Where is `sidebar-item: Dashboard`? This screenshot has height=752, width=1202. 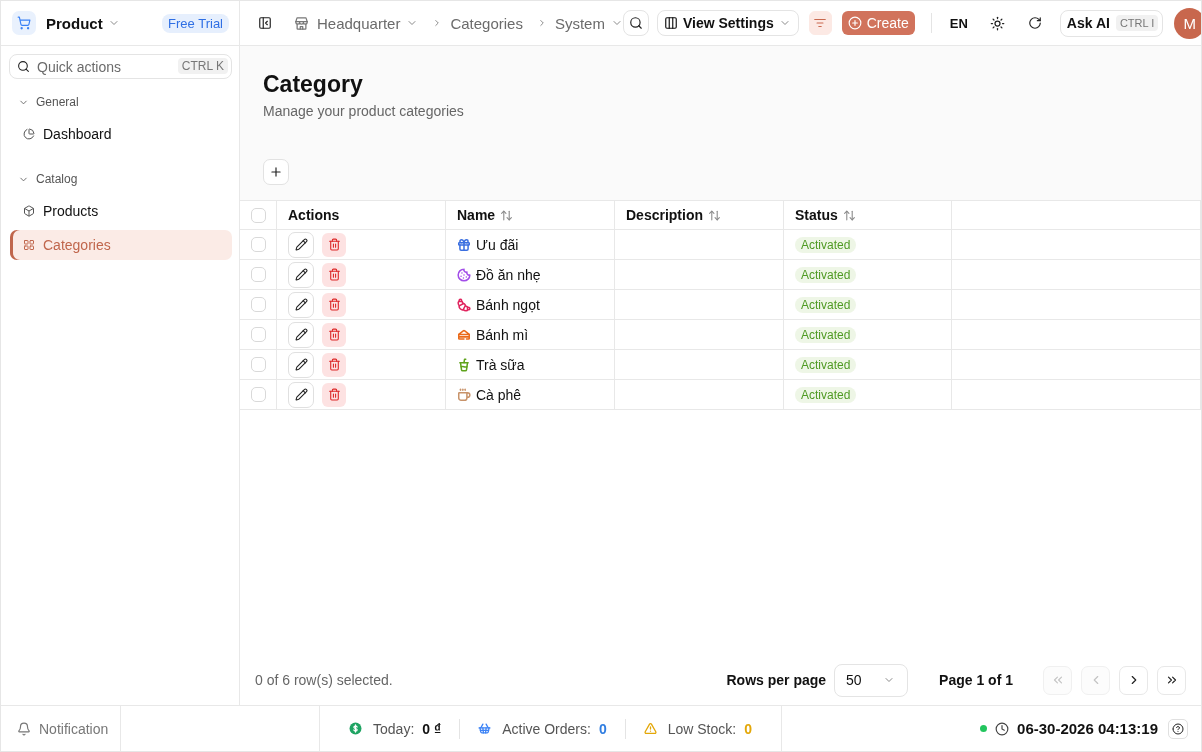
sidebar-item: Dashboard is located at coordinates (121, 134).